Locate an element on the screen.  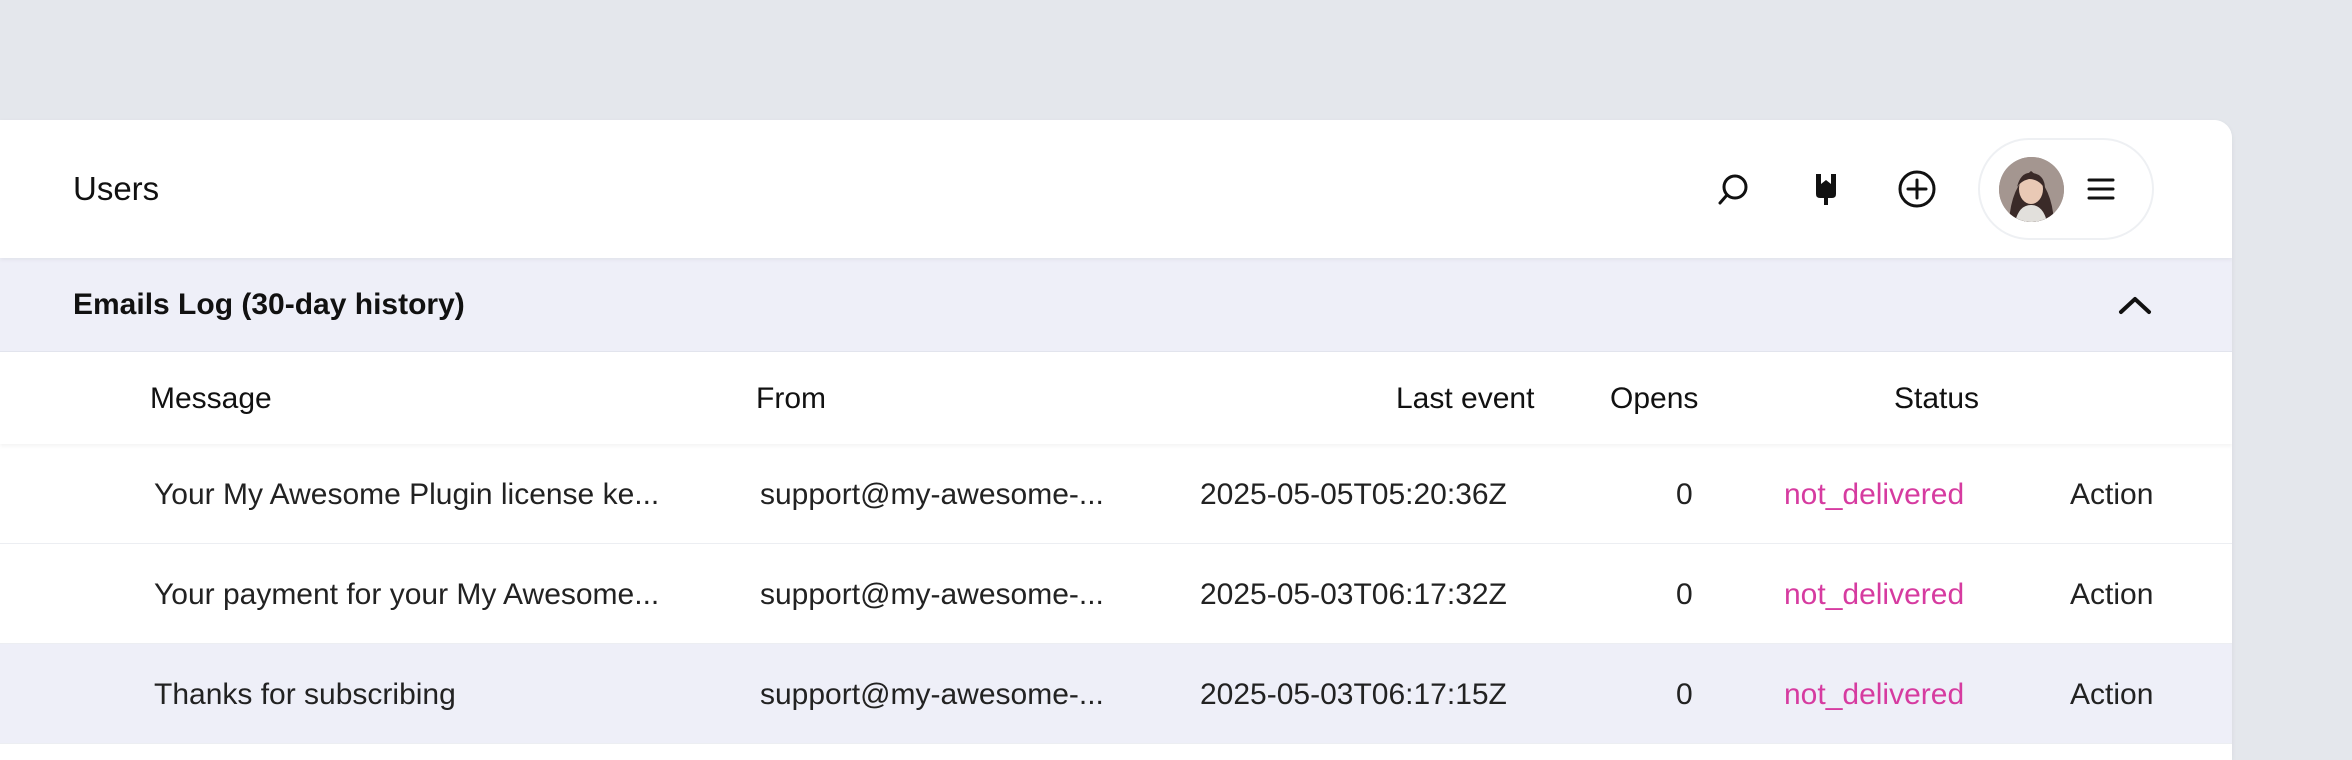
bookmark-icon is located at coordinates (1826, 189).